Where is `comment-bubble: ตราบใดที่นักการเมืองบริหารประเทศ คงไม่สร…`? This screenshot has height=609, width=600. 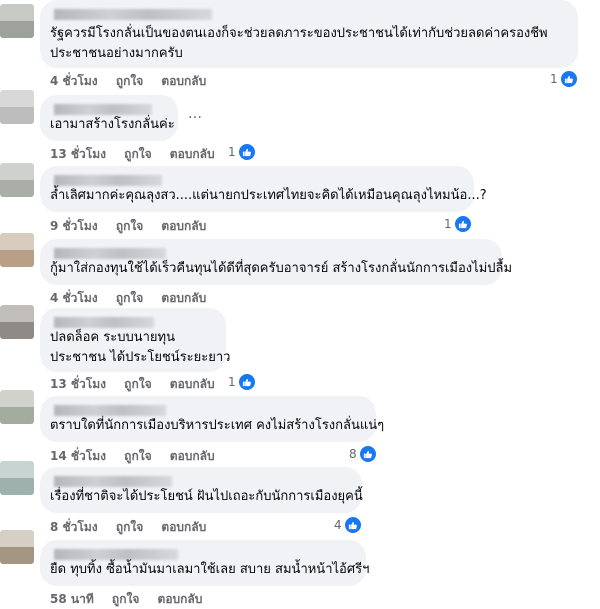 comment-bubble: ตราบใดที่นักการเมืองบริหารประเทศ คงไม่สร… is located at coordinates (212, 419).